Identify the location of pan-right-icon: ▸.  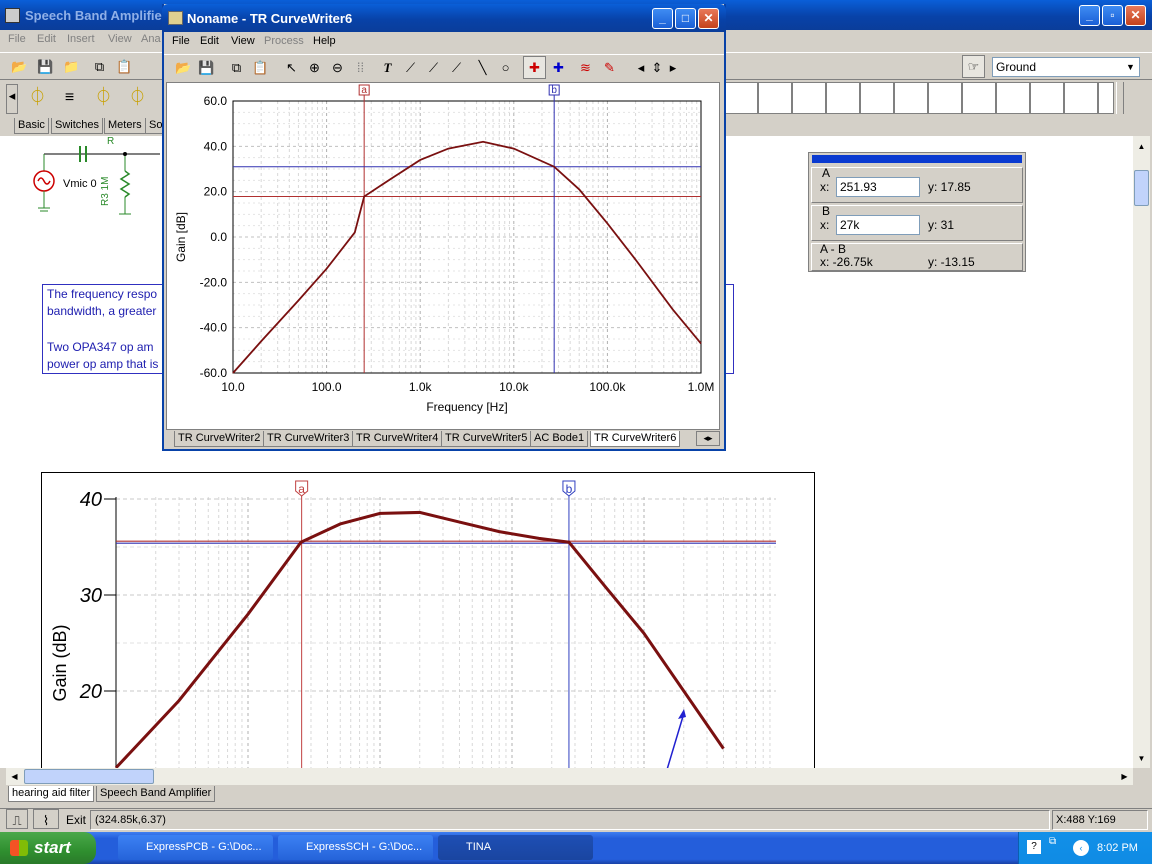
(673, 67).